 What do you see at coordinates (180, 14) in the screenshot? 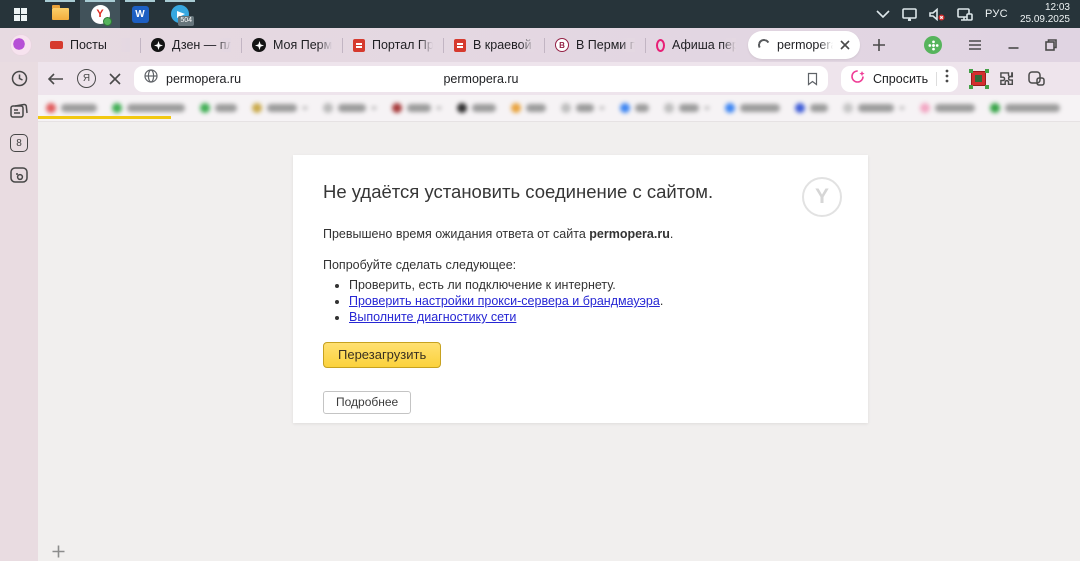
I see `taskbar-app-telegram: 504` at bounding box center [180, 14].